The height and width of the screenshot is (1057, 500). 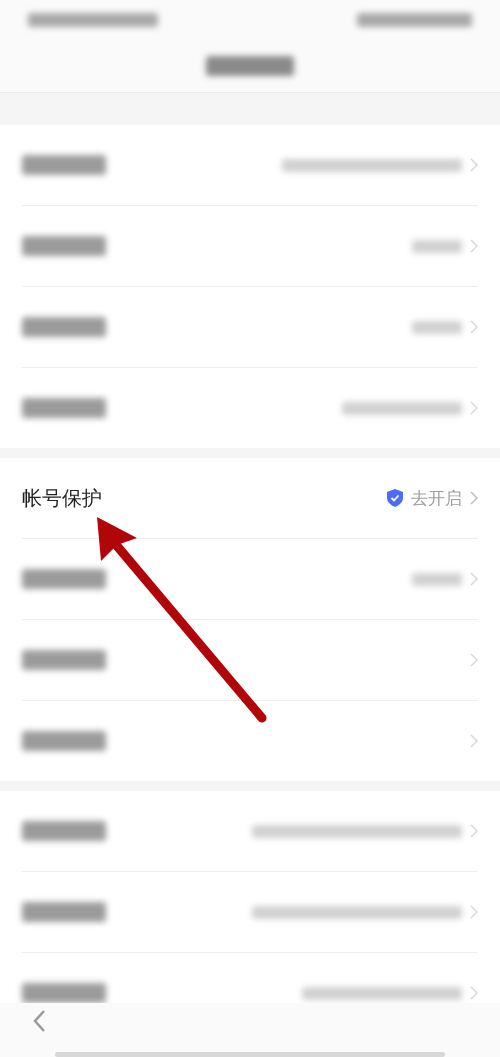 I want to click on protection-row: 帐号保护 去开启, so click(x=250, y=498).